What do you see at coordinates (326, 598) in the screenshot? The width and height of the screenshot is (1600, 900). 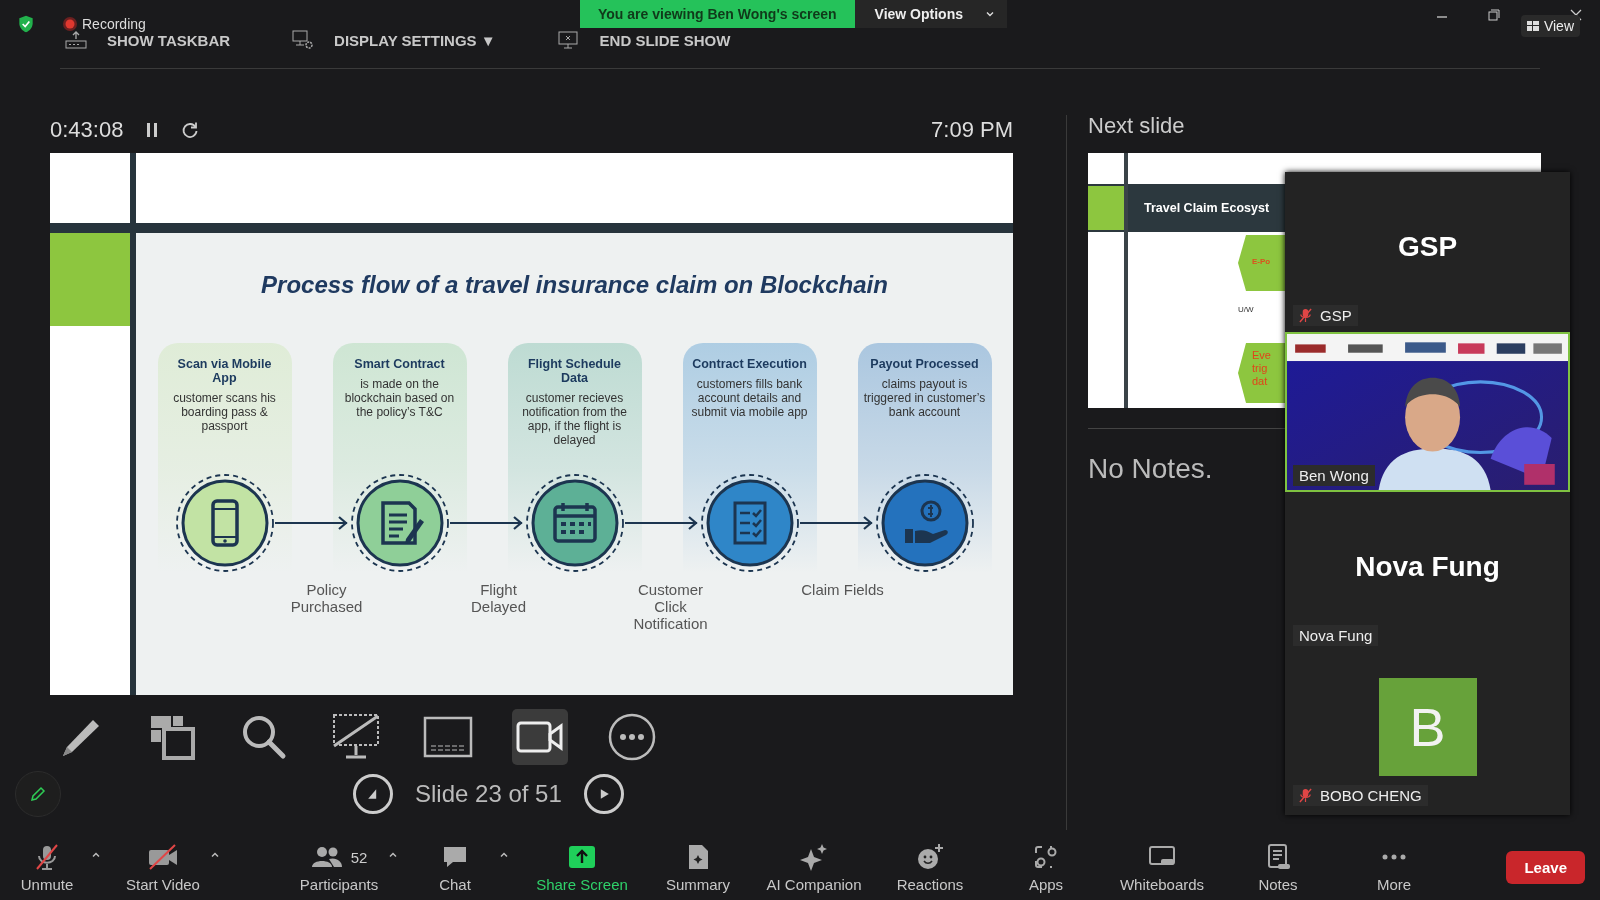 I see `connector-label: Policy Purchased` at bounding box center [326, 598].